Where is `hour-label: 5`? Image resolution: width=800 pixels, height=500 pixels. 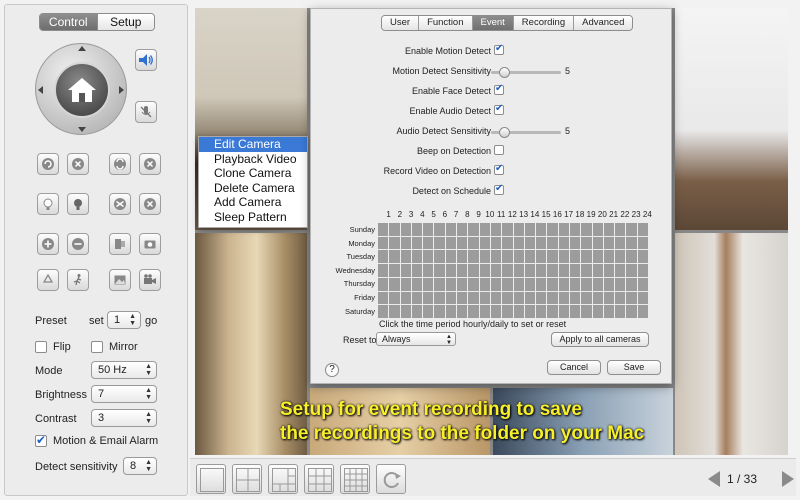 hour-label: 5 is located at coordinates (433, 214).